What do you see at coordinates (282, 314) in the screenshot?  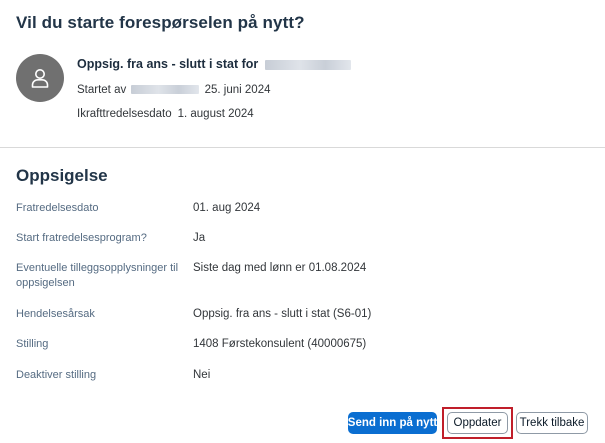 I see `field-value: Oppsig. fra ans - slutt i stat (S6-01)` at bounding box center [282, 314].